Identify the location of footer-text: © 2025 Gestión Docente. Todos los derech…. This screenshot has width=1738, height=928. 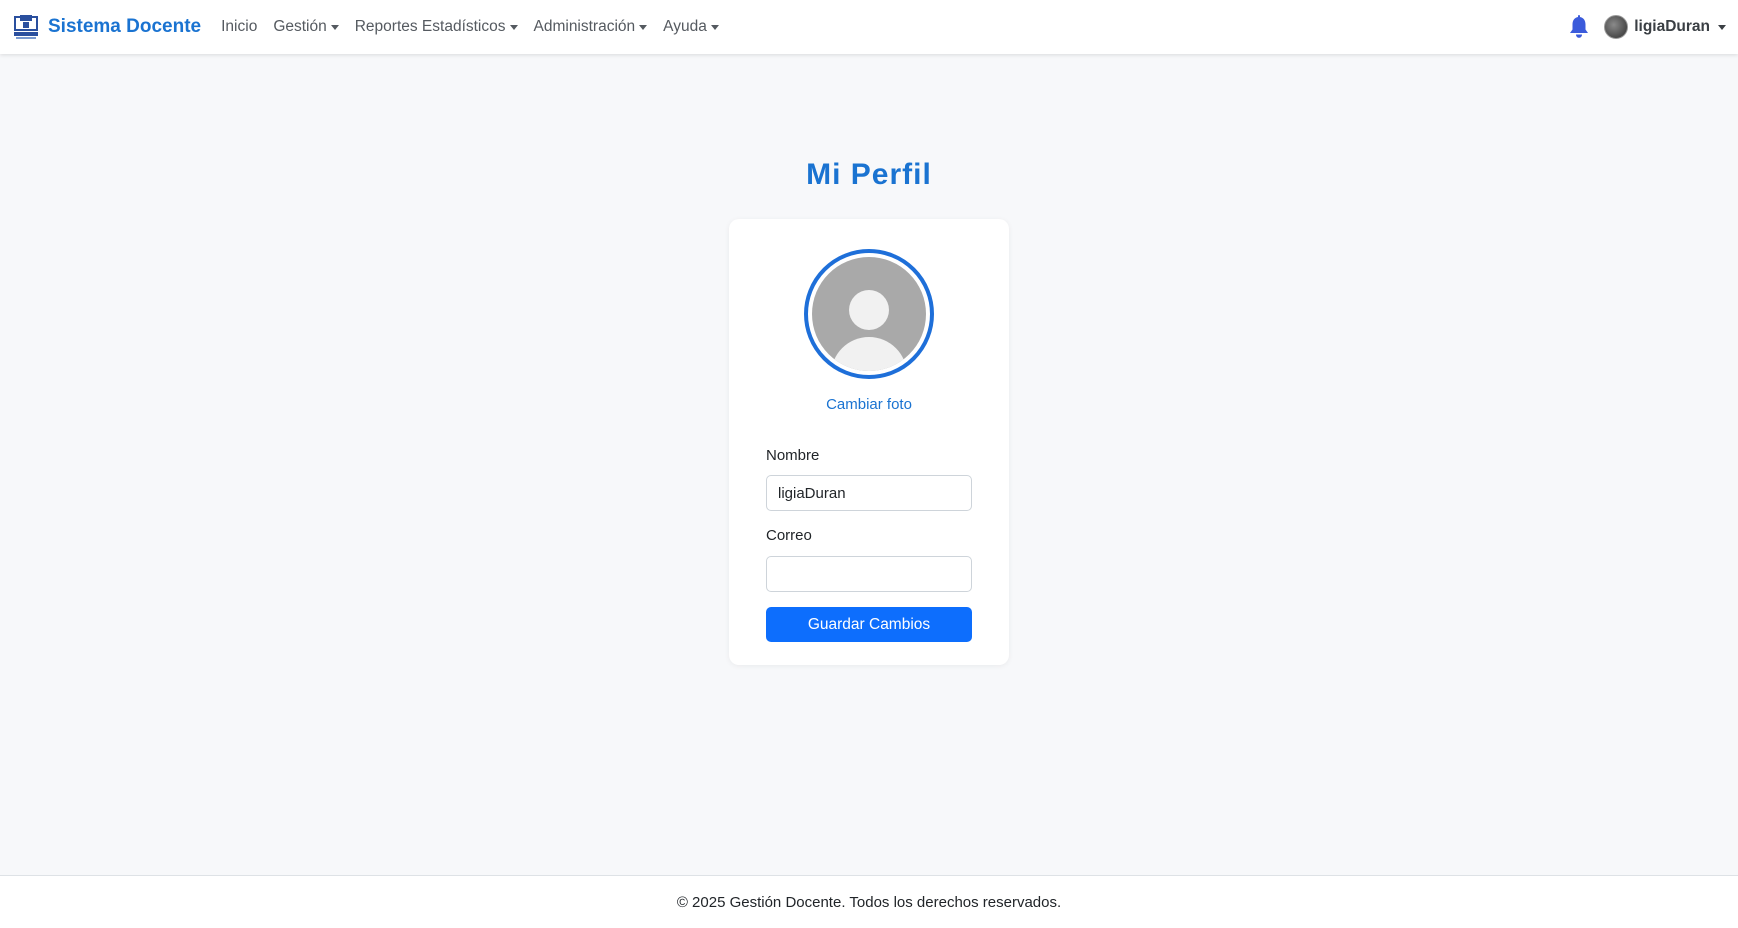
(869, 902).